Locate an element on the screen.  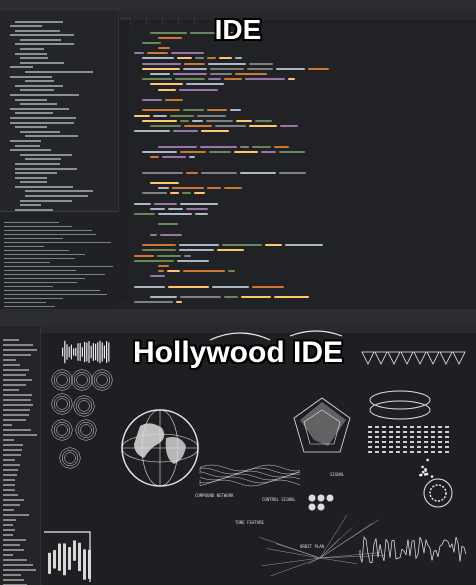
line-gutter is located at coordinates (125, 160).